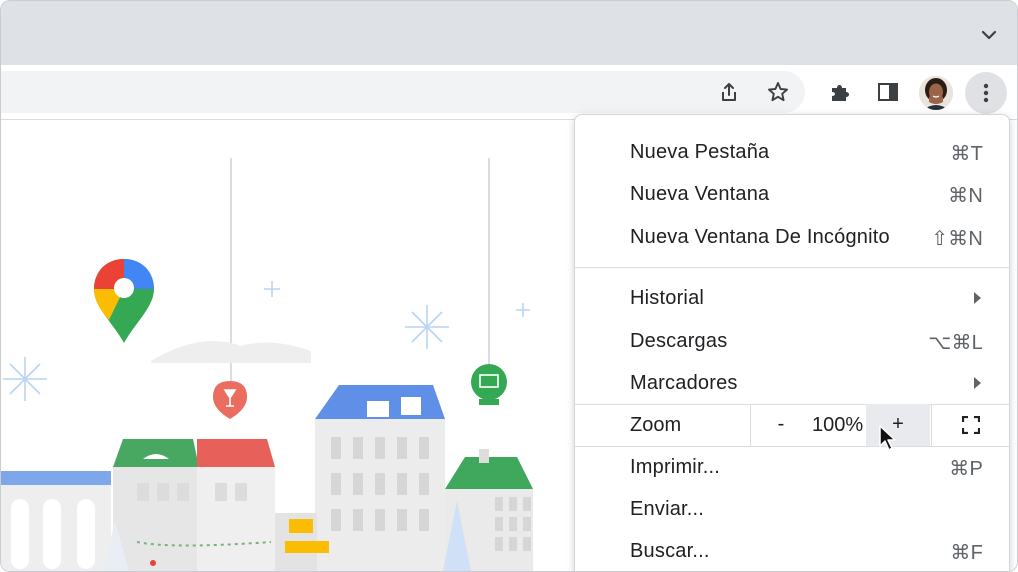  Describe the element at coordinates (840, 92) in the screenshot. I see `puzzle-icon` at that location.